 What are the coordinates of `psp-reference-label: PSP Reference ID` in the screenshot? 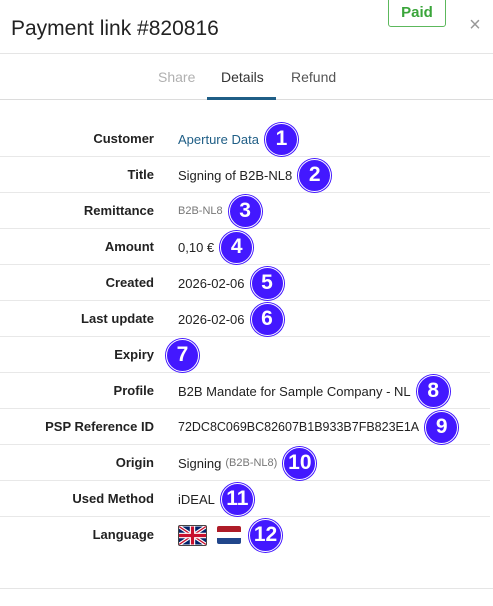 It's located at (99, 426).